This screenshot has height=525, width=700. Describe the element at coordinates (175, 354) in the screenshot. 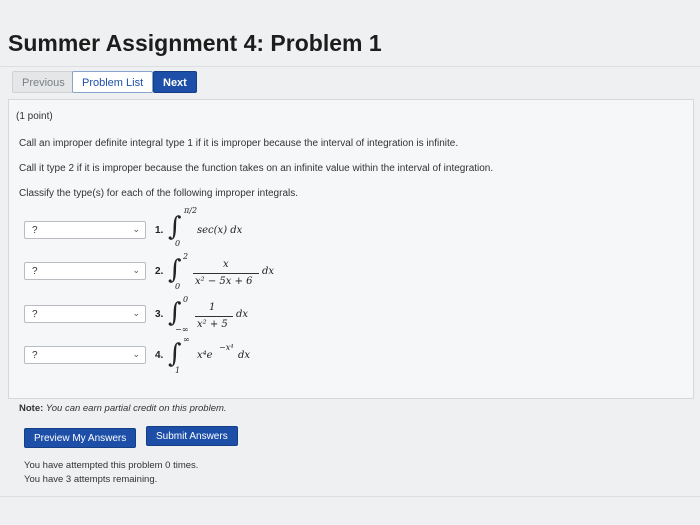

I see `integral-sign-4: ∫` at that location.